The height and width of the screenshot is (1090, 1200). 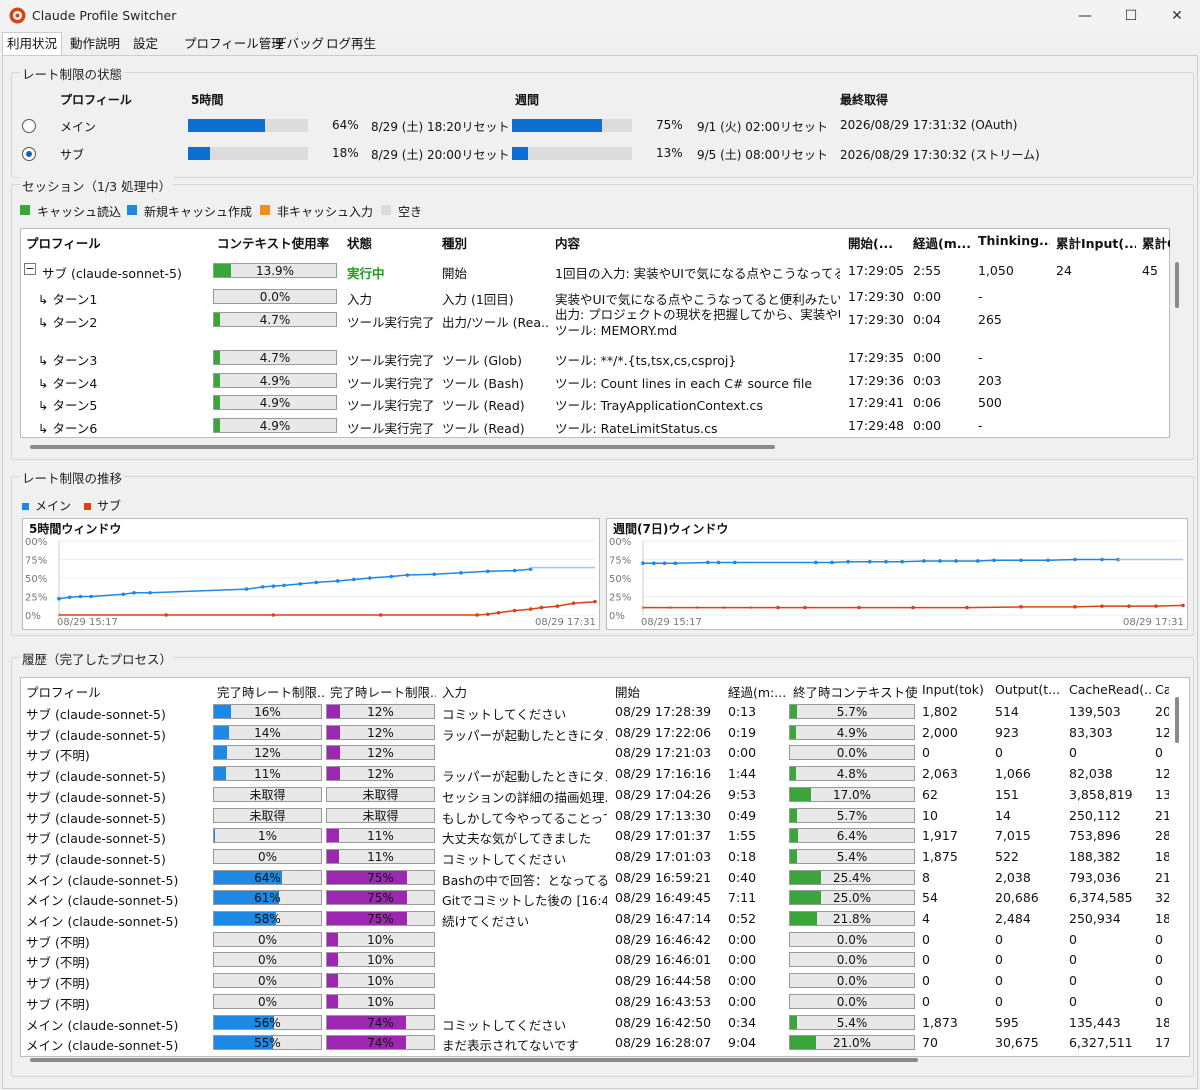 I want to click on history-elapsed: 0:34, so click(x=742, y=1022).